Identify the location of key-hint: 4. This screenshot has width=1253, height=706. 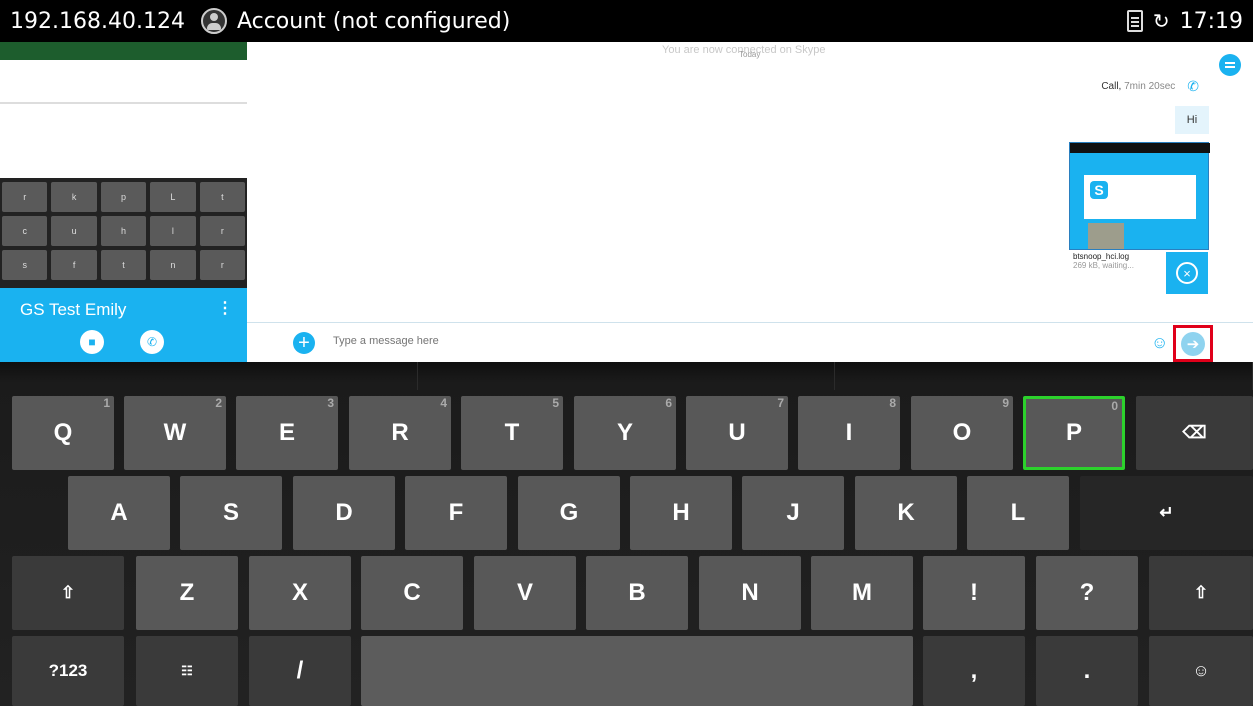
(443, 403).